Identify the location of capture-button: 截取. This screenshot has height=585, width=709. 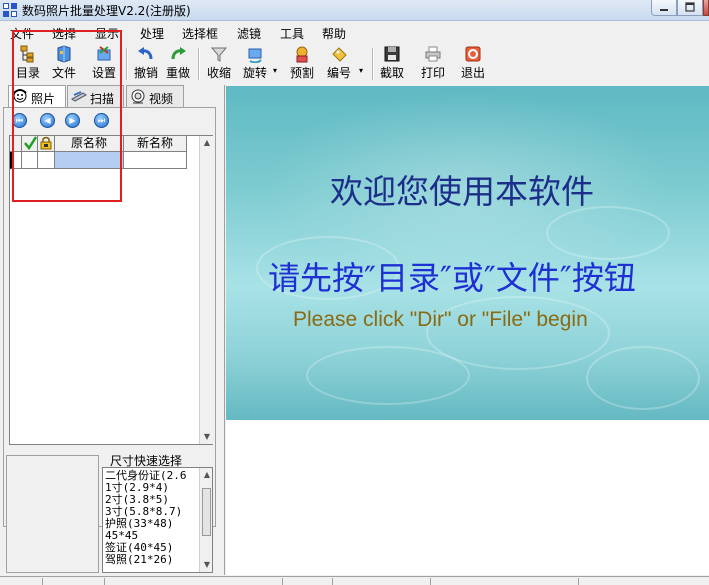
(392, 62).